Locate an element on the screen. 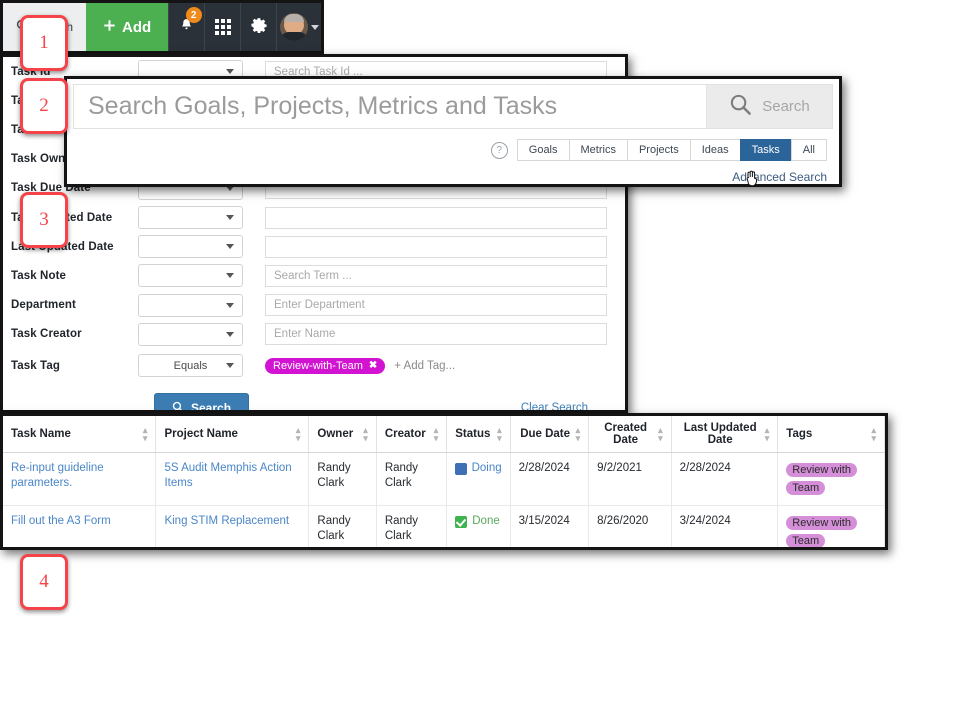  tab-ideas: Ideas is located at coordinates (714, 150).